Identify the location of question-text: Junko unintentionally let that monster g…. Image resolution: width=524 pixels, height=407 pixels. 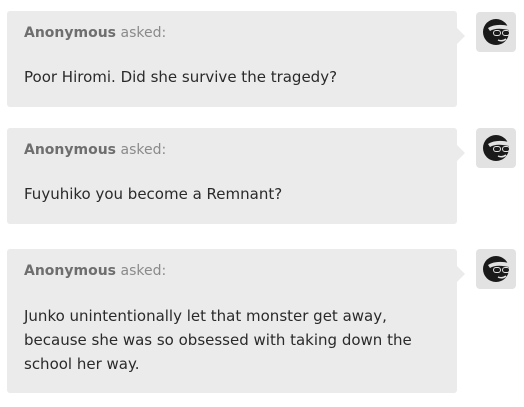
(218, 340).